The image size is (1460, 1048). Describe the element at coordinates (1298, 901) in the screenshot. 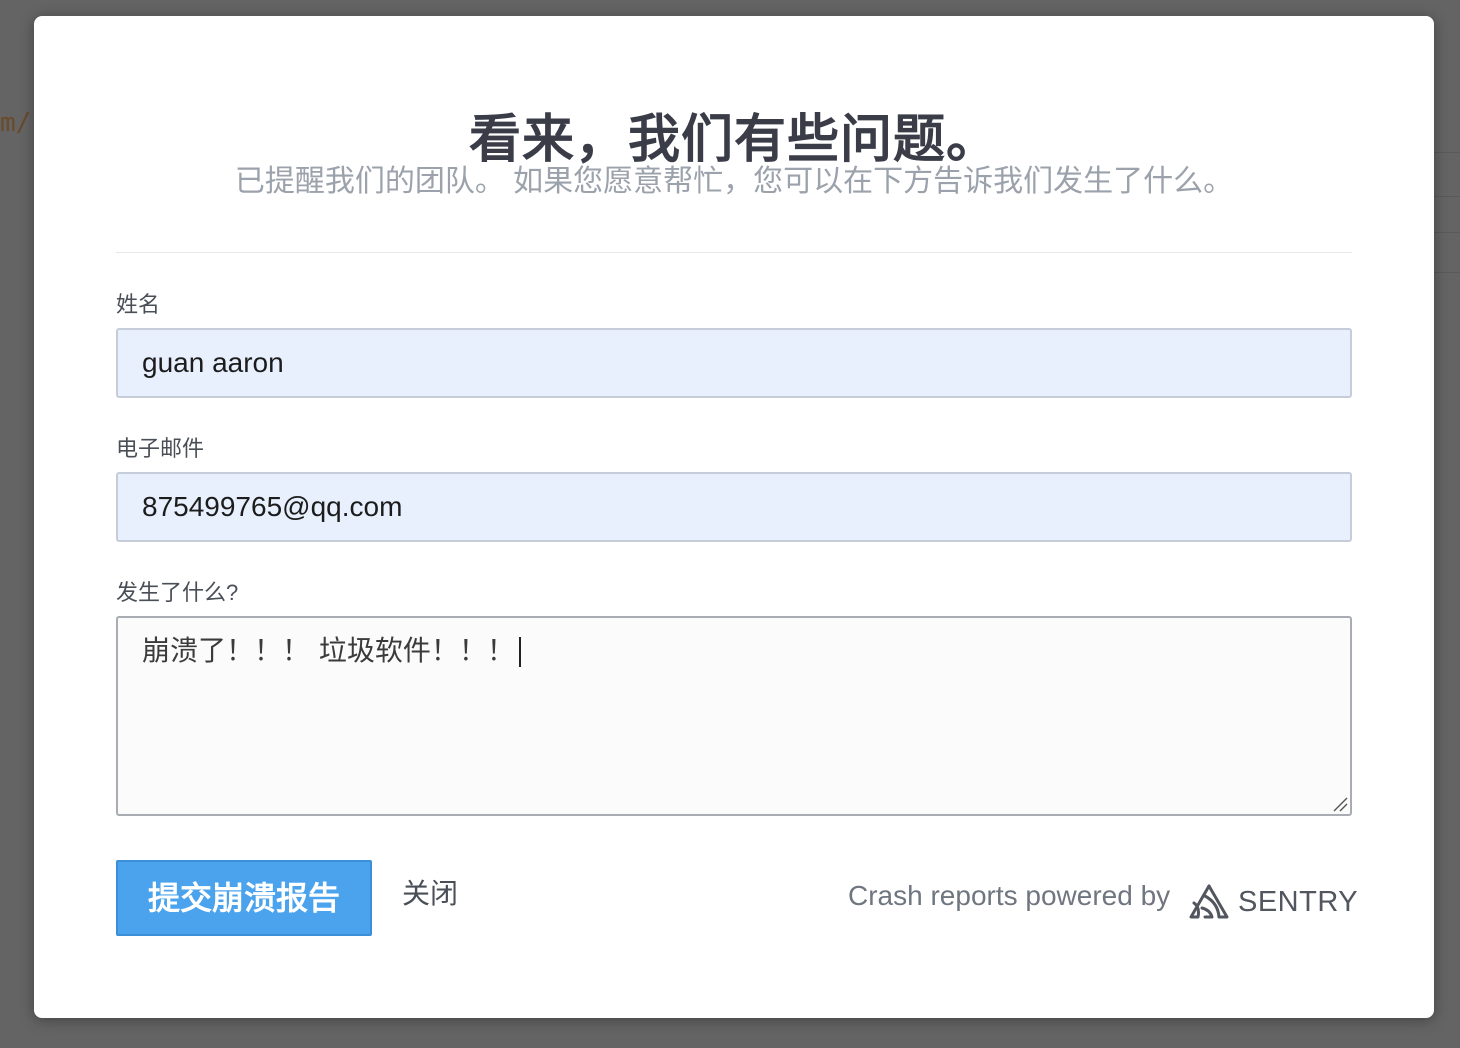

I see `sentry-brand-name: SENTRY` at that location.